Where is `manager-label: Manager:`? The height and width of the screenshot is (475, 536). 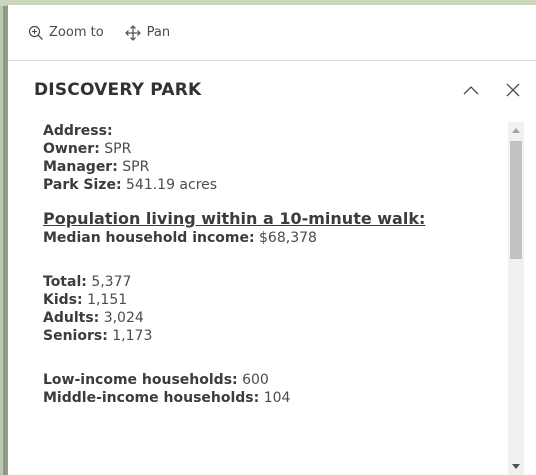 manager-label: Manager: is located at coordinates (80, 167).